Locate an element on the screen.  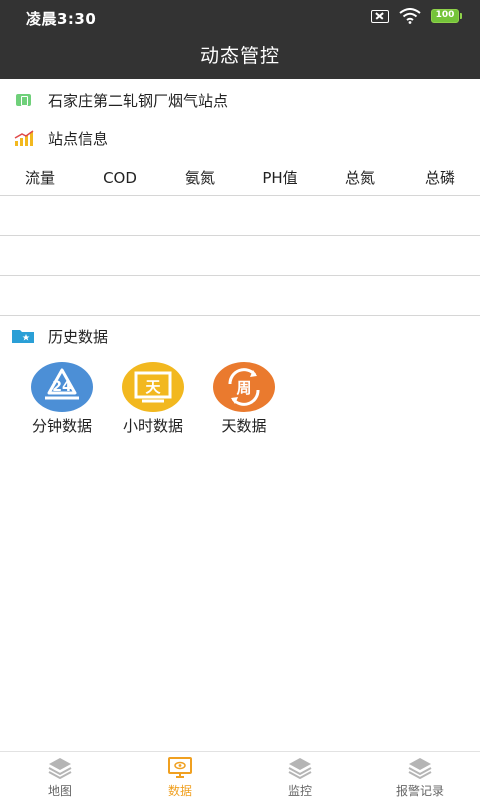
minute-data-label: 分钟数据 is located at coordinates (61, 426).